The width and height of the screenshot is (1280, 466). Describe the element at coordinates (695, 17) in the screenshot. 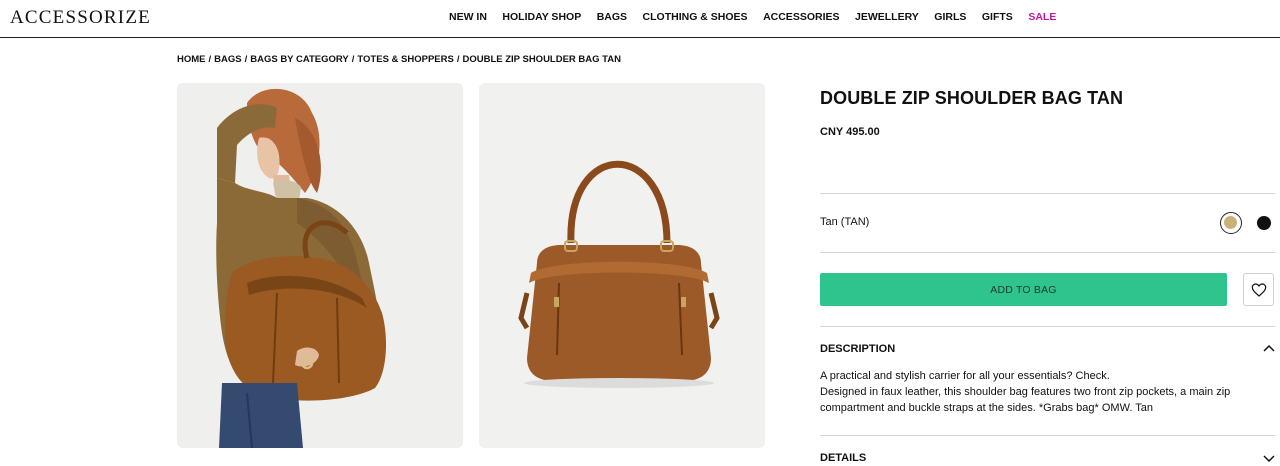

I see `nav-item-clothing-shoes: CLOTHING & SHOES` at that location.